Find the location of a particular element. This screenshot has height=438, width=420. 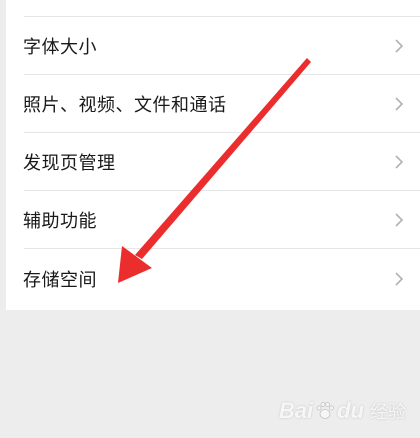

settings-item-label: 存储空间 is located at coordinates (60, 280).